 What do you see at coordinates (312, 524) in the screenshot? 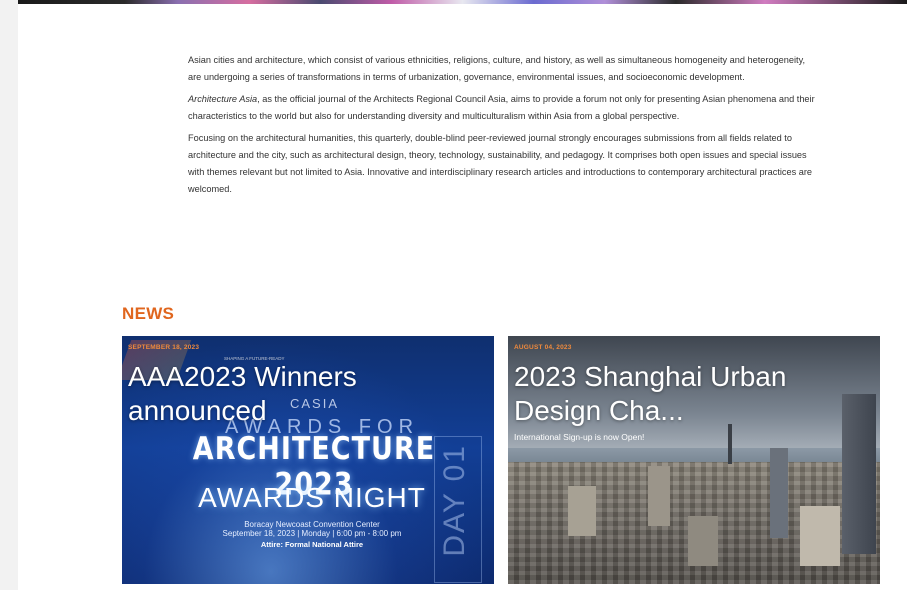
I see `poster-venue-name: Boracay Newcoast Convention Center` at bounding box center [312, 524].